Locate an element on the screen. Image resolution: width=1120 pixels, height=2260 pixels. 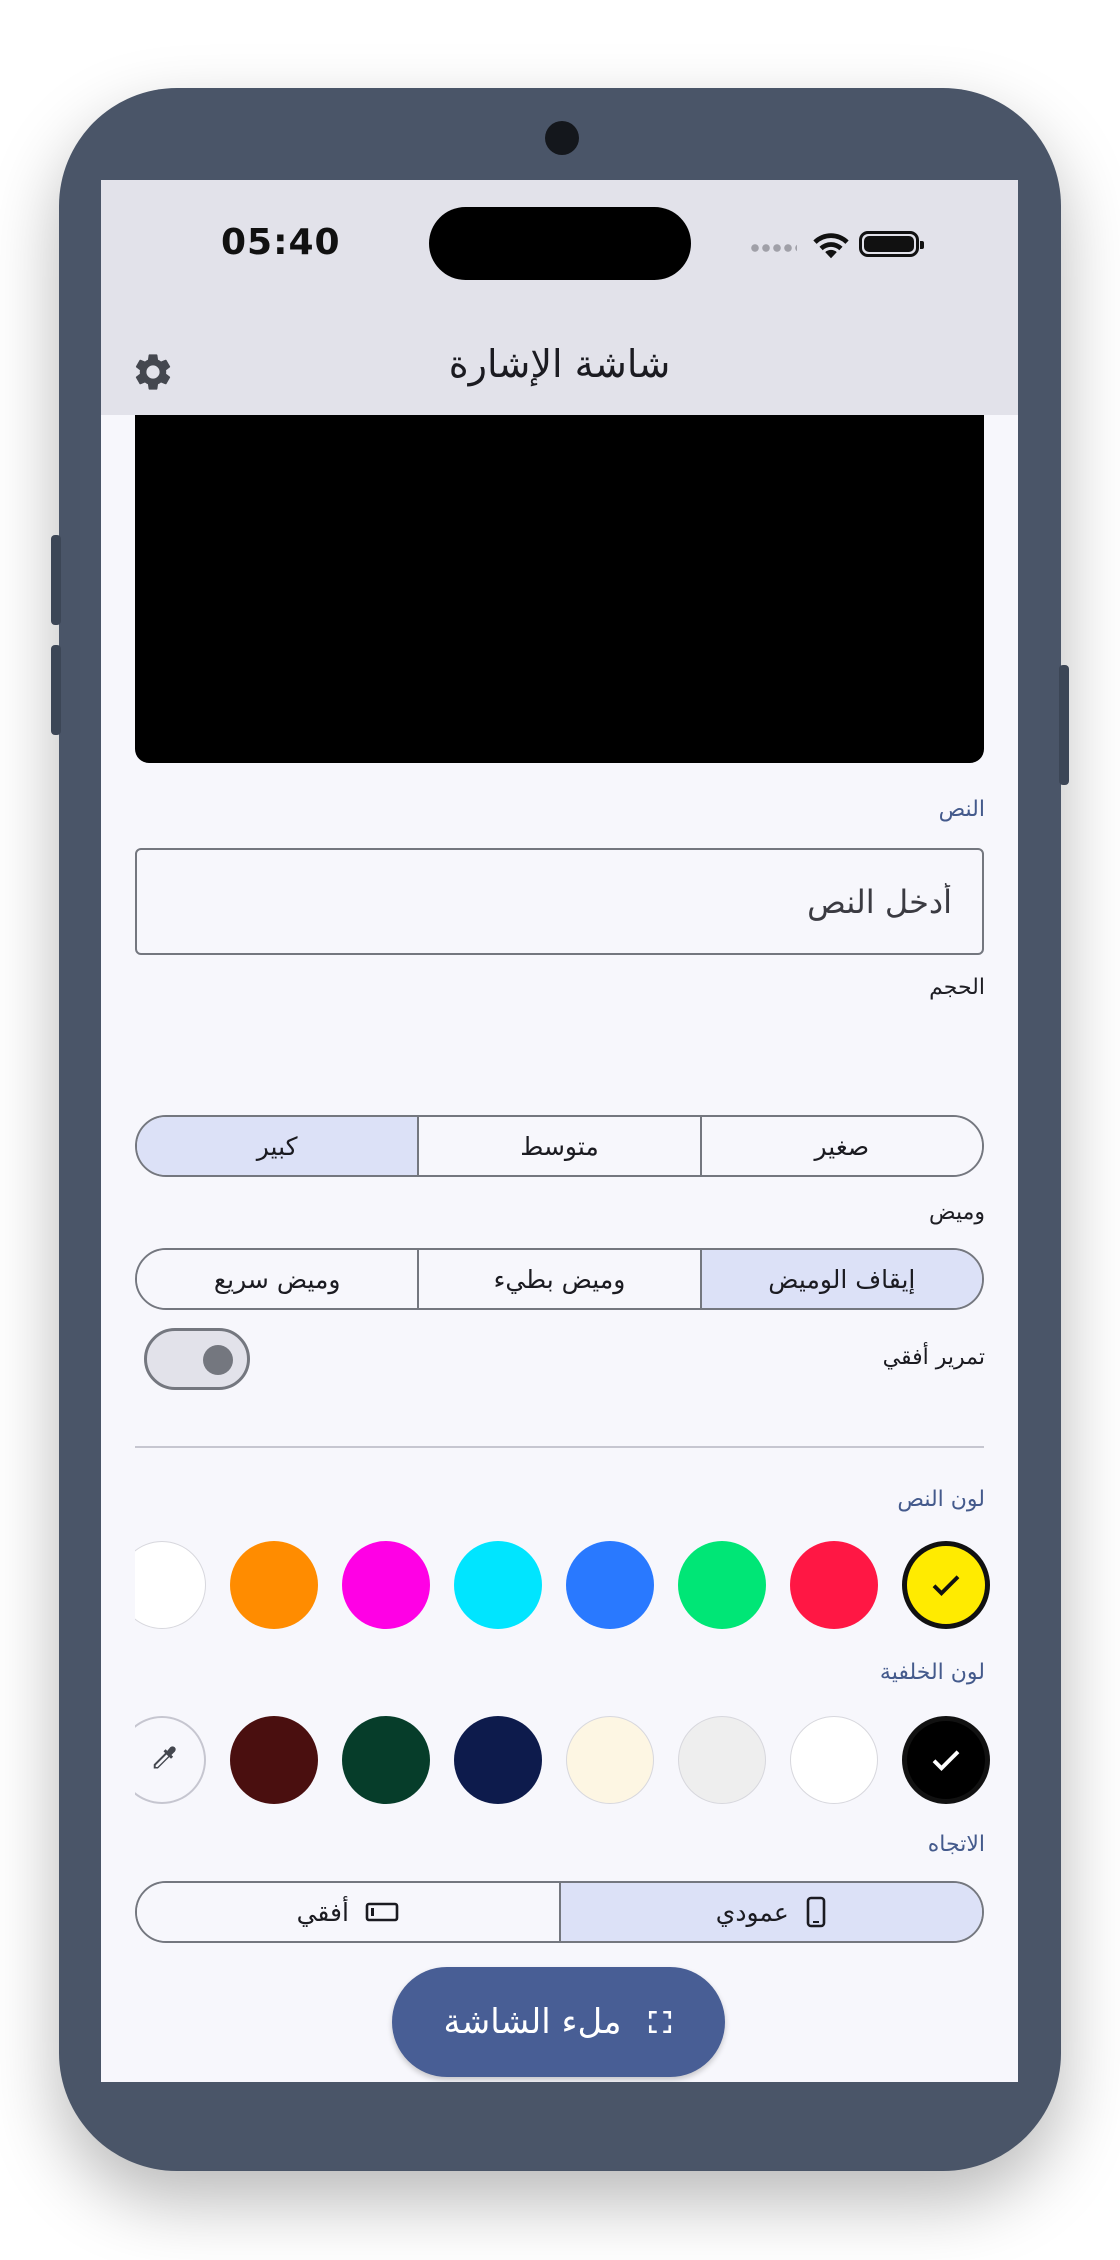
segment-label: عمودي is located at coordinates (752, 1912).